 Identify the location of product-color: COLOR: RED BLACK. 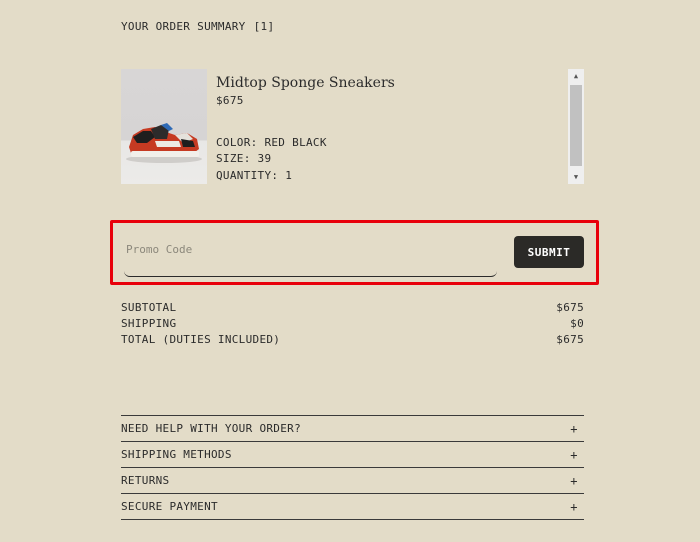
(271, 142).